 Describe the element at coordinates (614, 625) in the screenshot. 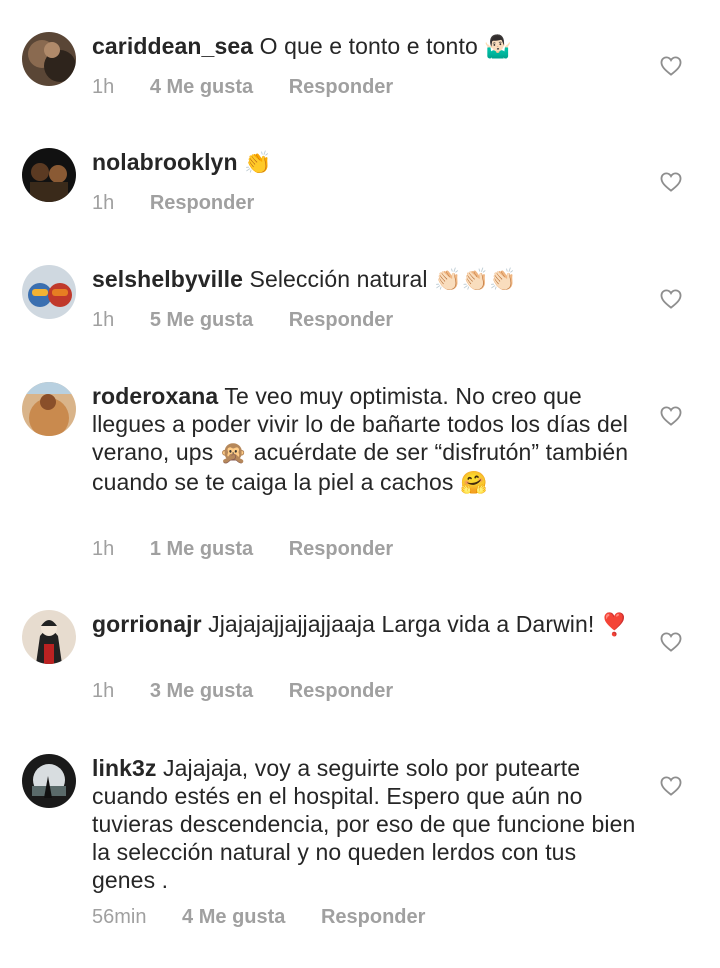

I see `heart-exclamation-emoji: ❣️` at that location.